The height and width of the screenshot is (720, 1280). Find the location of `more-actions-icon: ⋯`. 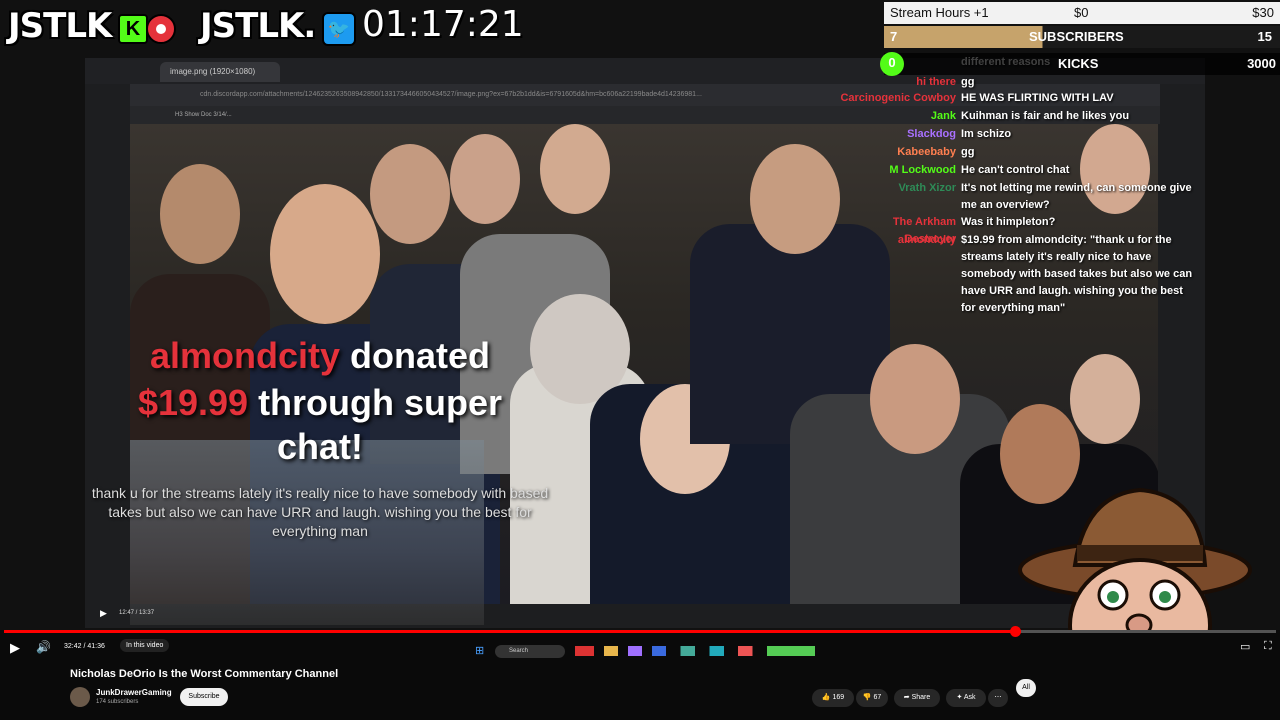

more-actions-icon: ⋯ is located at coordinates (998, 698).